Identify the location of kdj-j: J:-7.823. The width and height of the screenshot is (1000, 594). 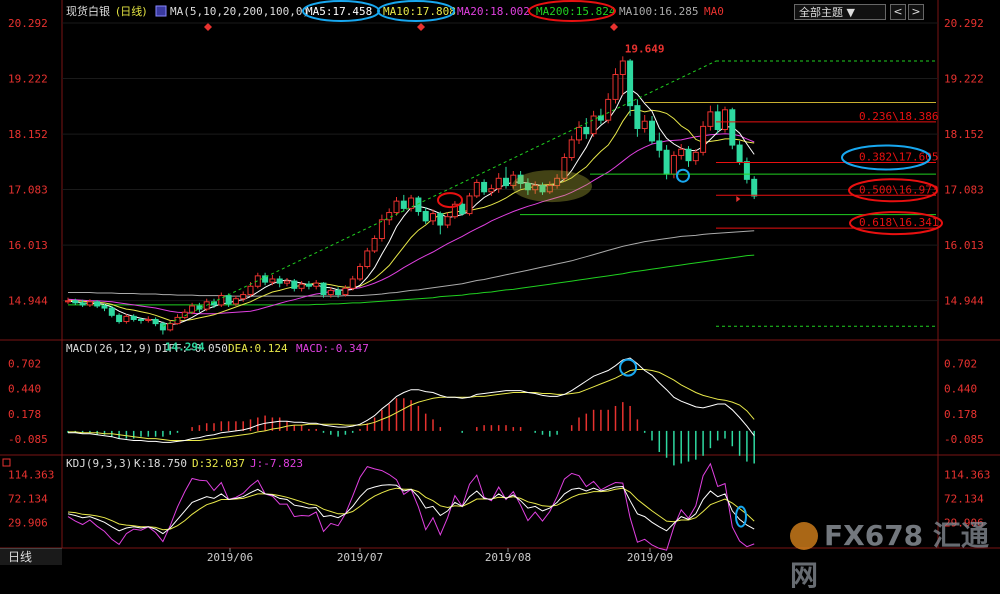
(276, 463).